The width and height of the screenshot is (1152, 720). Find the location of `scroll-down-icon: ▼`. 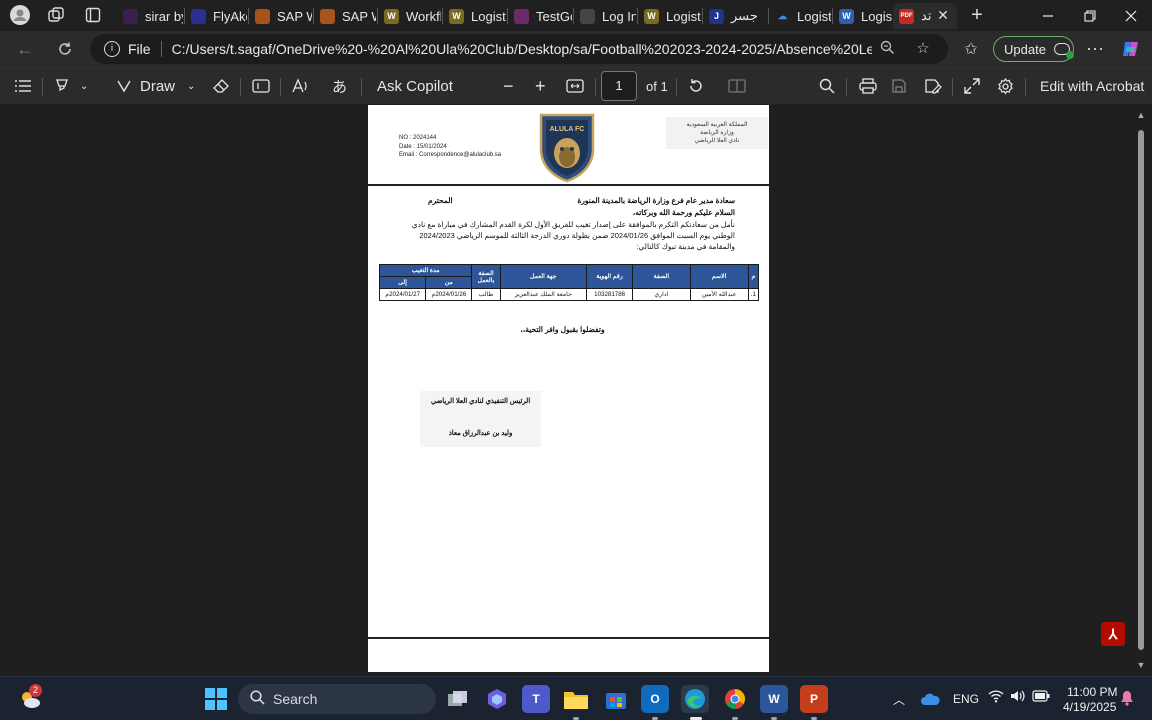

scroll-down-icon: ▼ is located at coordinates (1141, 665).